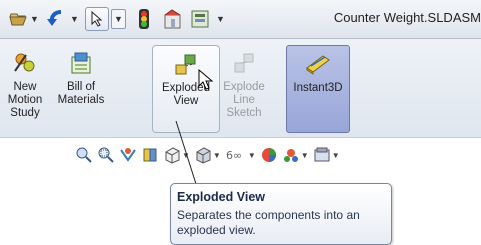  Describe the element at coordinates (221, 197) in the screenshot. I see `tooltip-title: Exploded View` at that location.